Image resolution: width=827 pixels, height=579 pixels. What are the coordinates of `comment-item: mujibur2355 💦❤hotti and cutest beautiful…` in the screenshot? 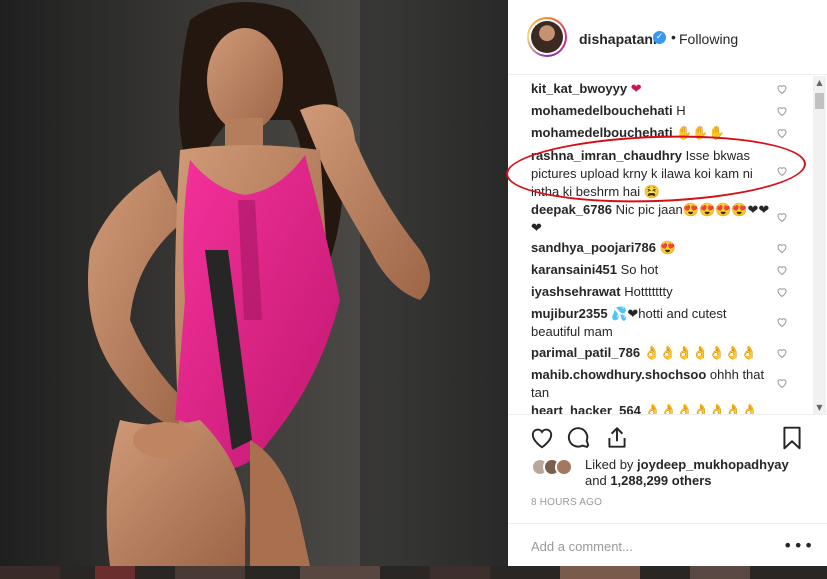 It's located at (643, 323).